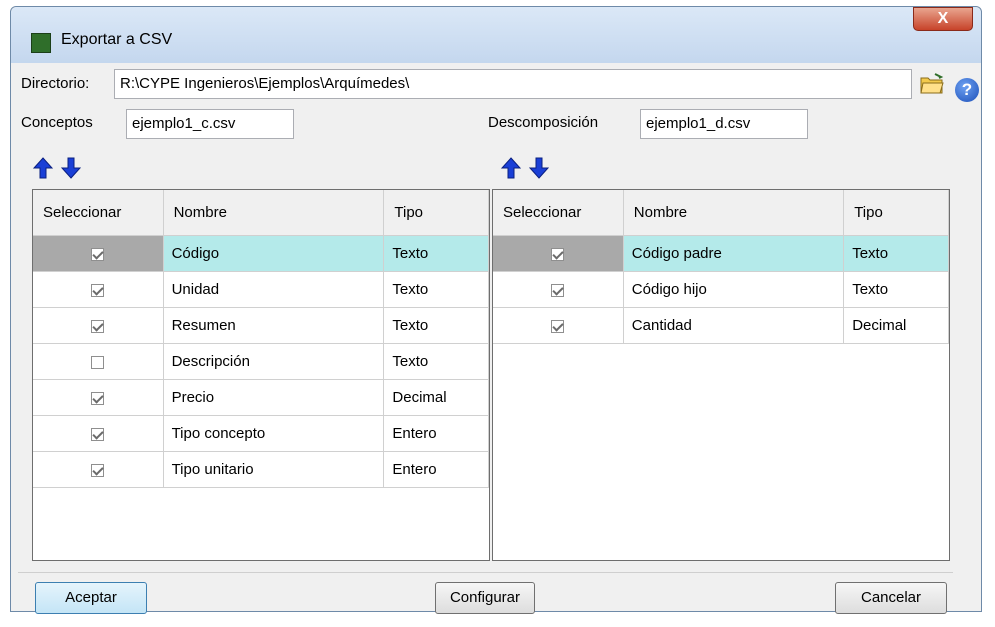 Image resolution: width=995 pixels, height=627 pixels. What do you see at coordinates (274, 433) in the screenshot?
I see `name-cell: Tipo concepto` at bounding box center [274, 433].